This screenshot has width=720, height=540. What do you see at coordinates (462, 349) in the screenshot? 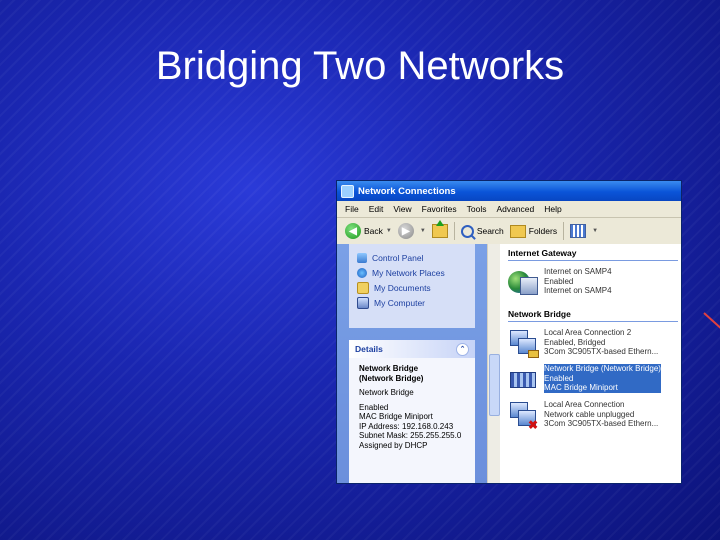
I see `collapse-chevron-icon: ⌃` at bounding box center [462, 349].